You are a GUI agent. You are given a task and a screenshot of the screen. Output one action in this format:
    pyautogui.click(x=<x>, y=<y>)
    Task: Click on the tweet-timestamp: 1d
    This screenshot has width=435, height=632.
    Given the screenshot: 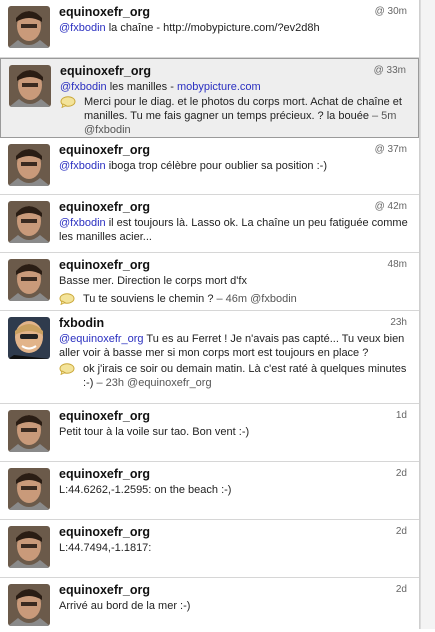 What is the action you would take?
    pyautogui.click(x=401, y=415)
    